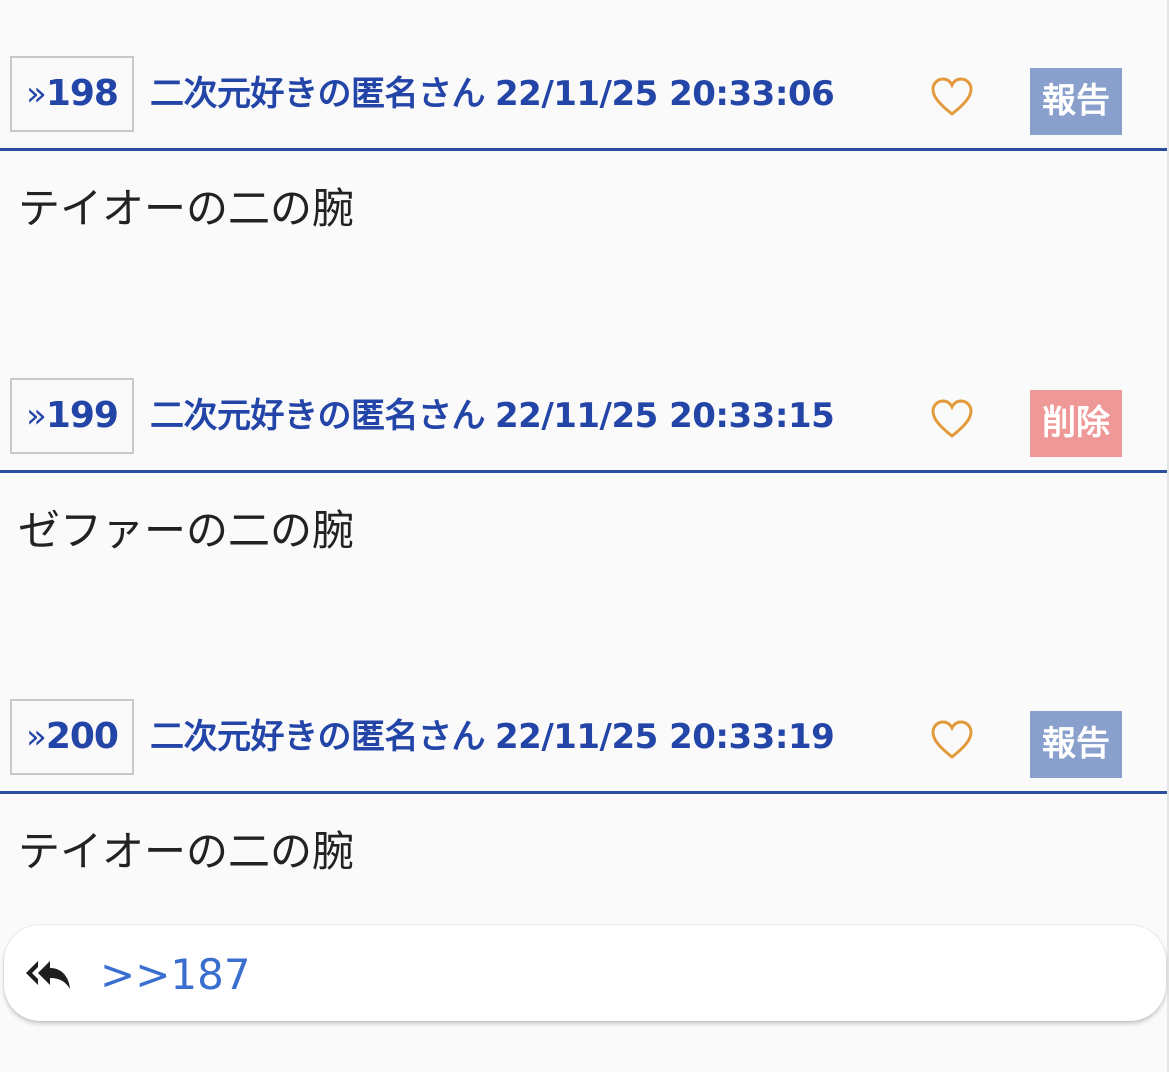 This screenshot has height=1072, width=1169. I want to click on post-meta: 二次元好きの匿名さん 22/11/25 20:33:06, so click(492, 94).